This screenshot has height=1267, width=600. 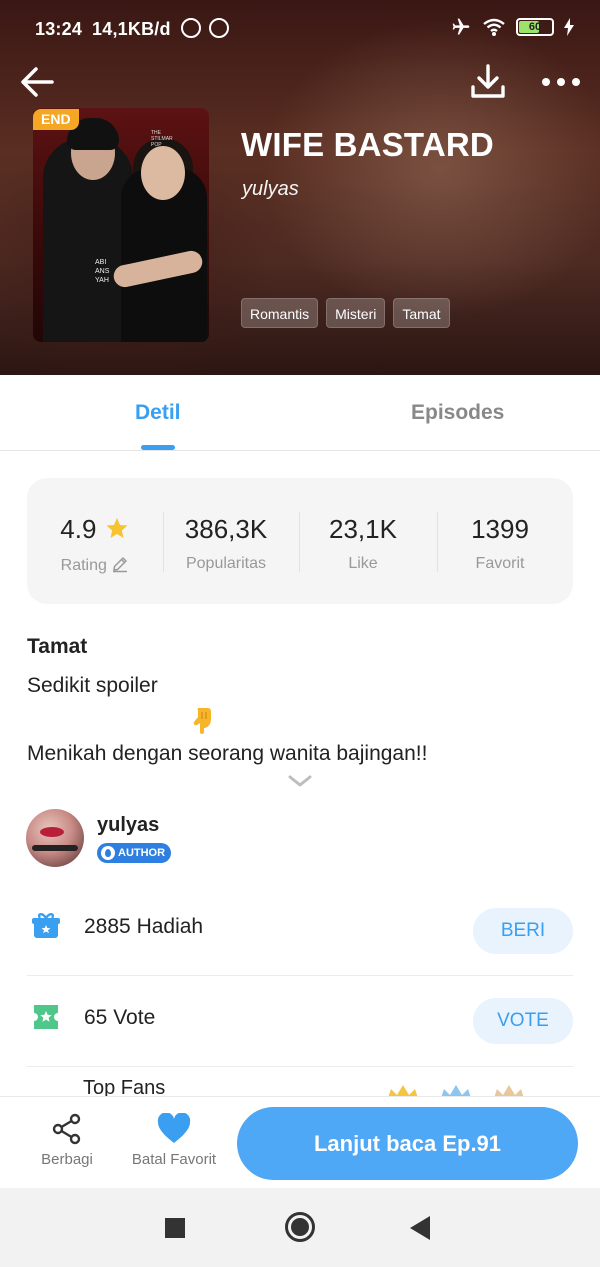 I want to click on stat-favorit: 1399 Favorit, so click(x=500, y=543).